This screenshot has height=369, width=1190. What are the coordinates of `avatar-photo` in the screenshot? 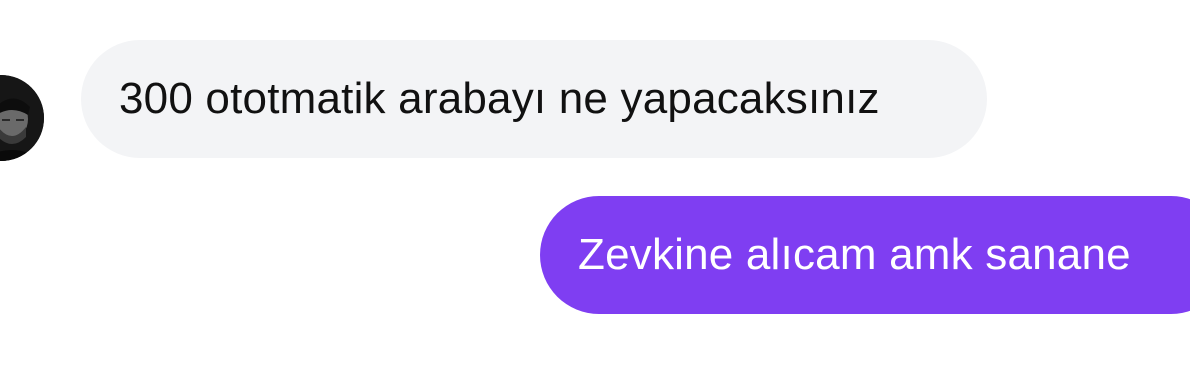 It's located at (22, 118).